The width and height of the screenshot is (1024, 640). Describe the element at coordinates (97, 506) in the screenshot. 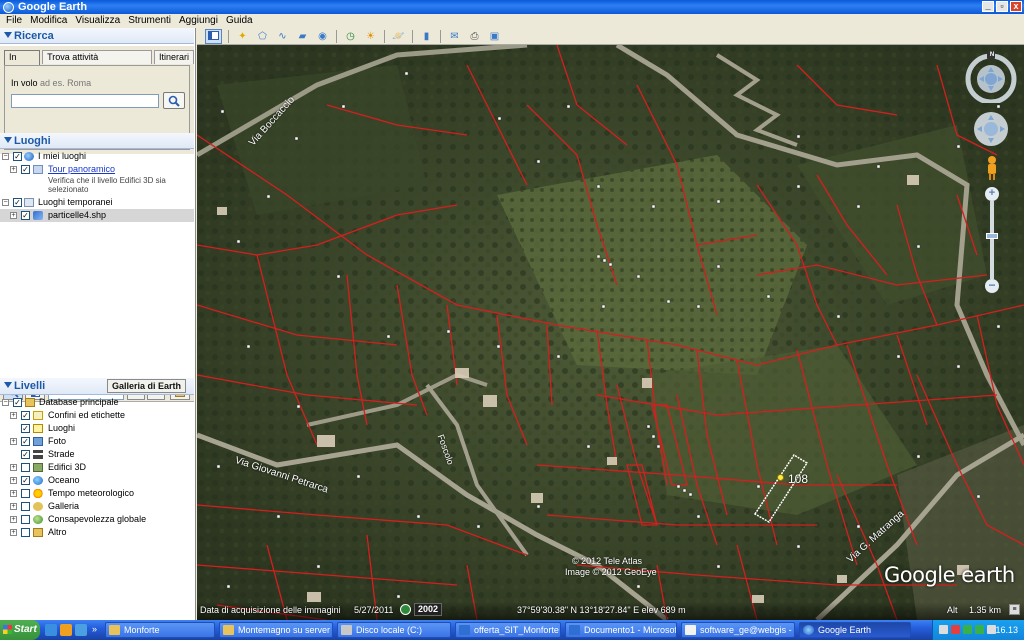

I see `layer-gallery: + Galleria` at that location.